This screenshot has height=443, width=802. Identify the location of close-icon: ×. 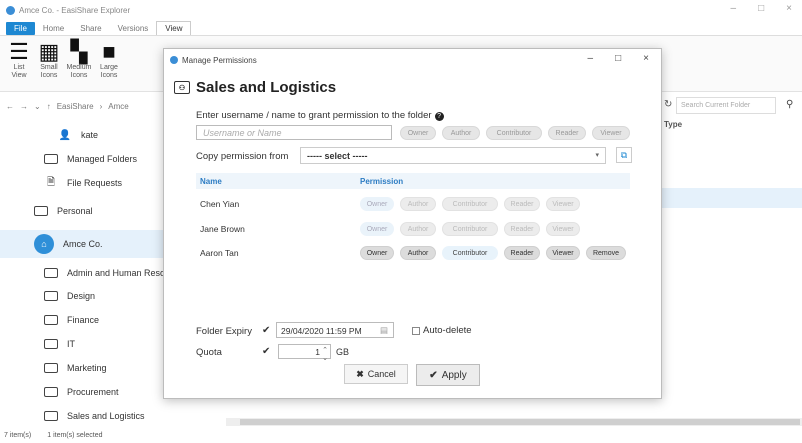
(789, 8).